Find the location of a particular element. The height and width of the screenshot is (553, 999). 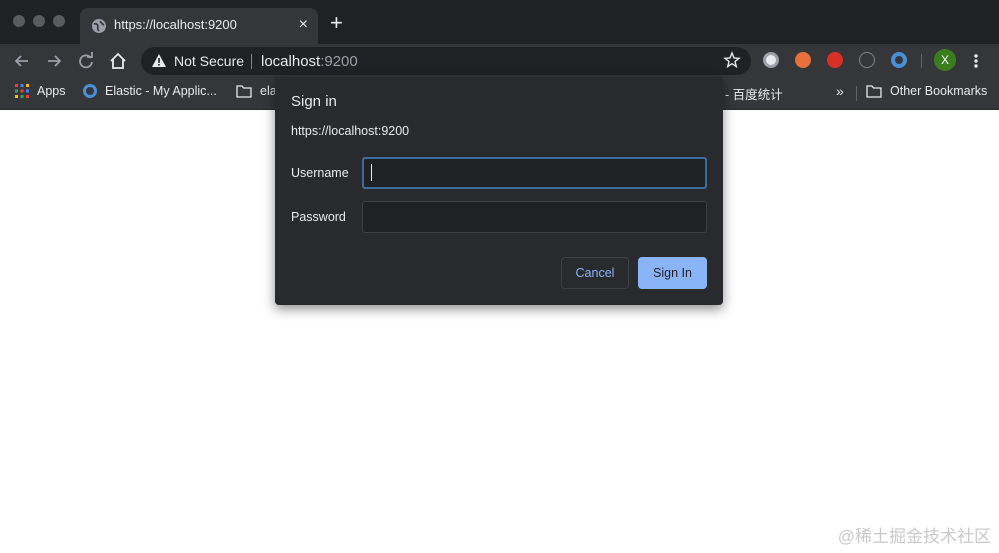

extension-orange-icon is located at coordinates (803, 60).